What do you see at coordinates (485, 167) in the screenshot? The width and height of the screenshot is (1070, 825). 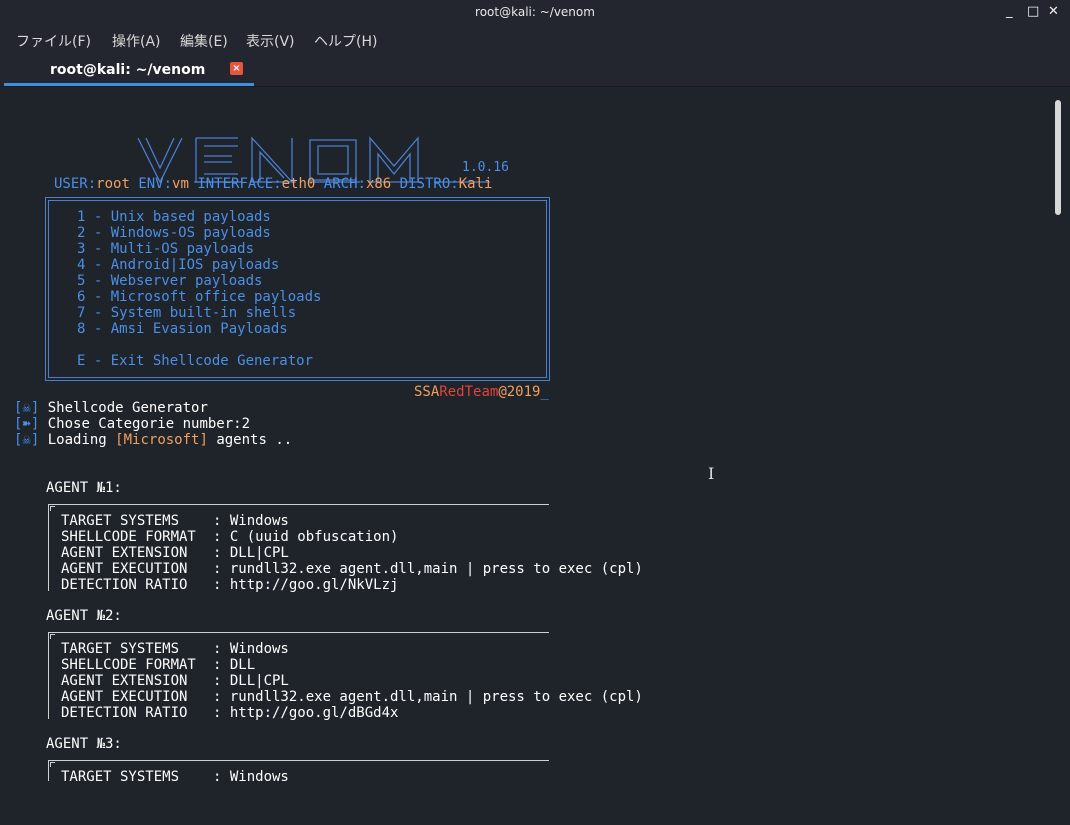 I see `version-label: 1.0.16` at bounding box center [485, 167].